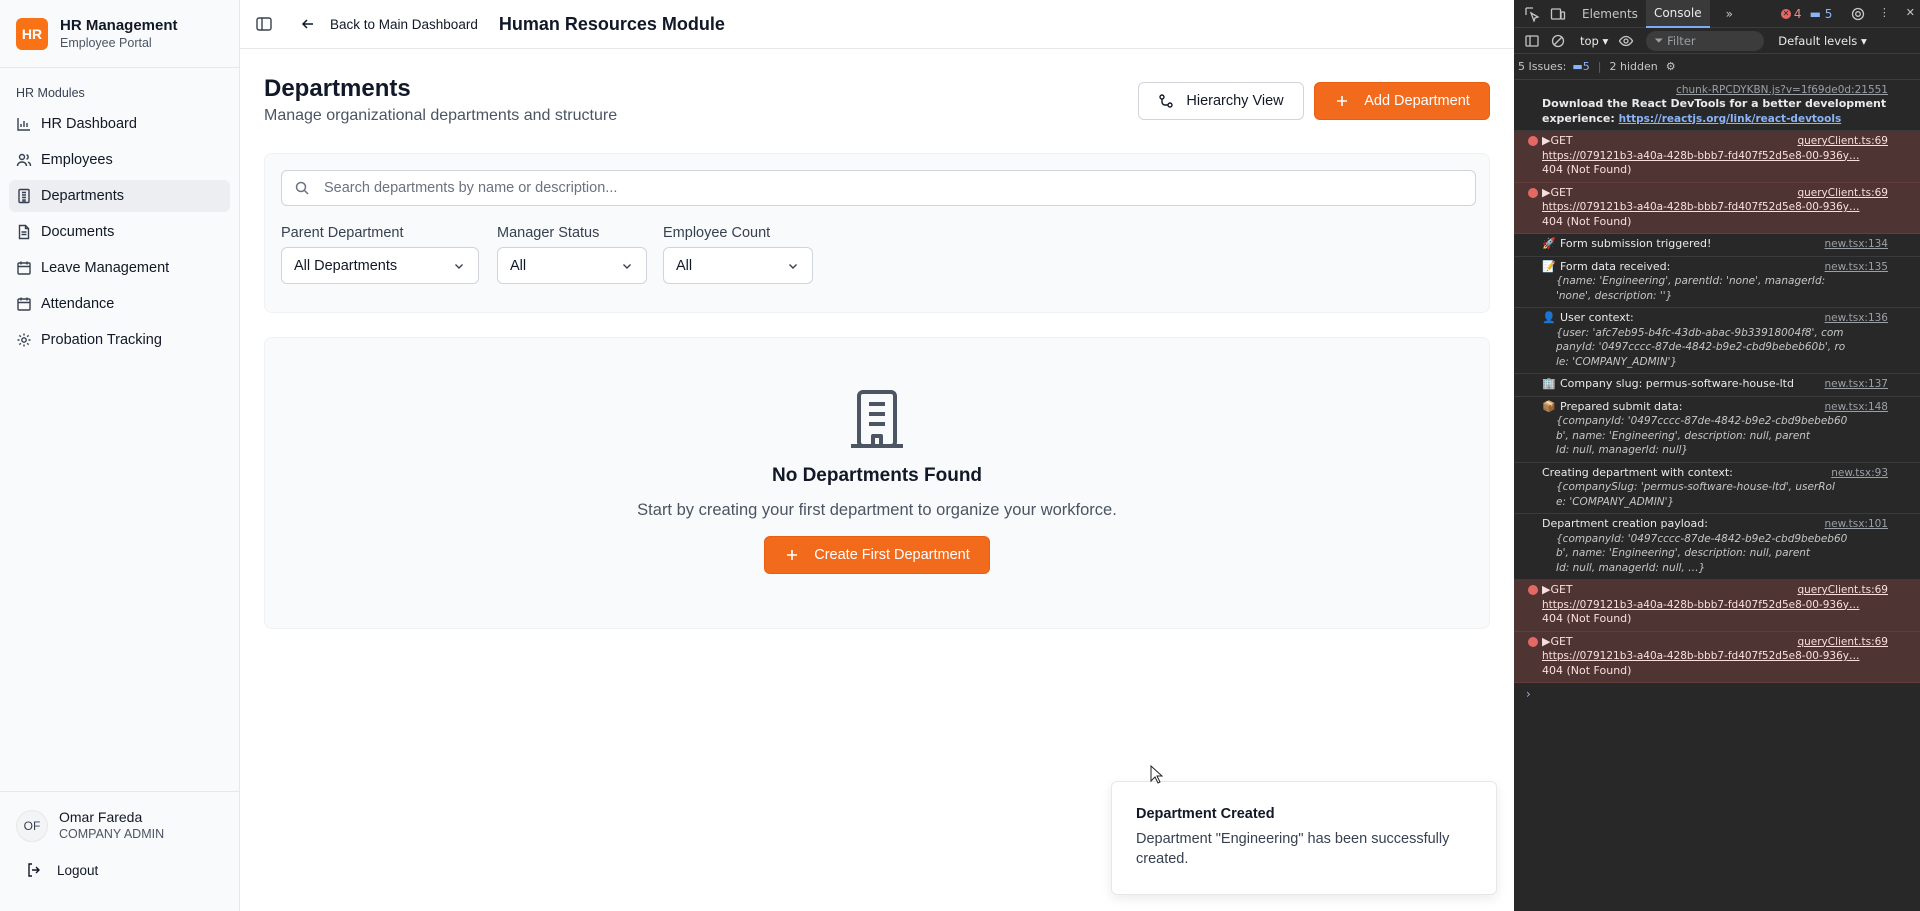 The height and width of the screenshot is (911, 1920). Describe the element at coordinates (1717, 67) in the screenshot. I see `issues-bar: 5 Issues: ▬ 5 | 2 hidden ⚙` at that location.